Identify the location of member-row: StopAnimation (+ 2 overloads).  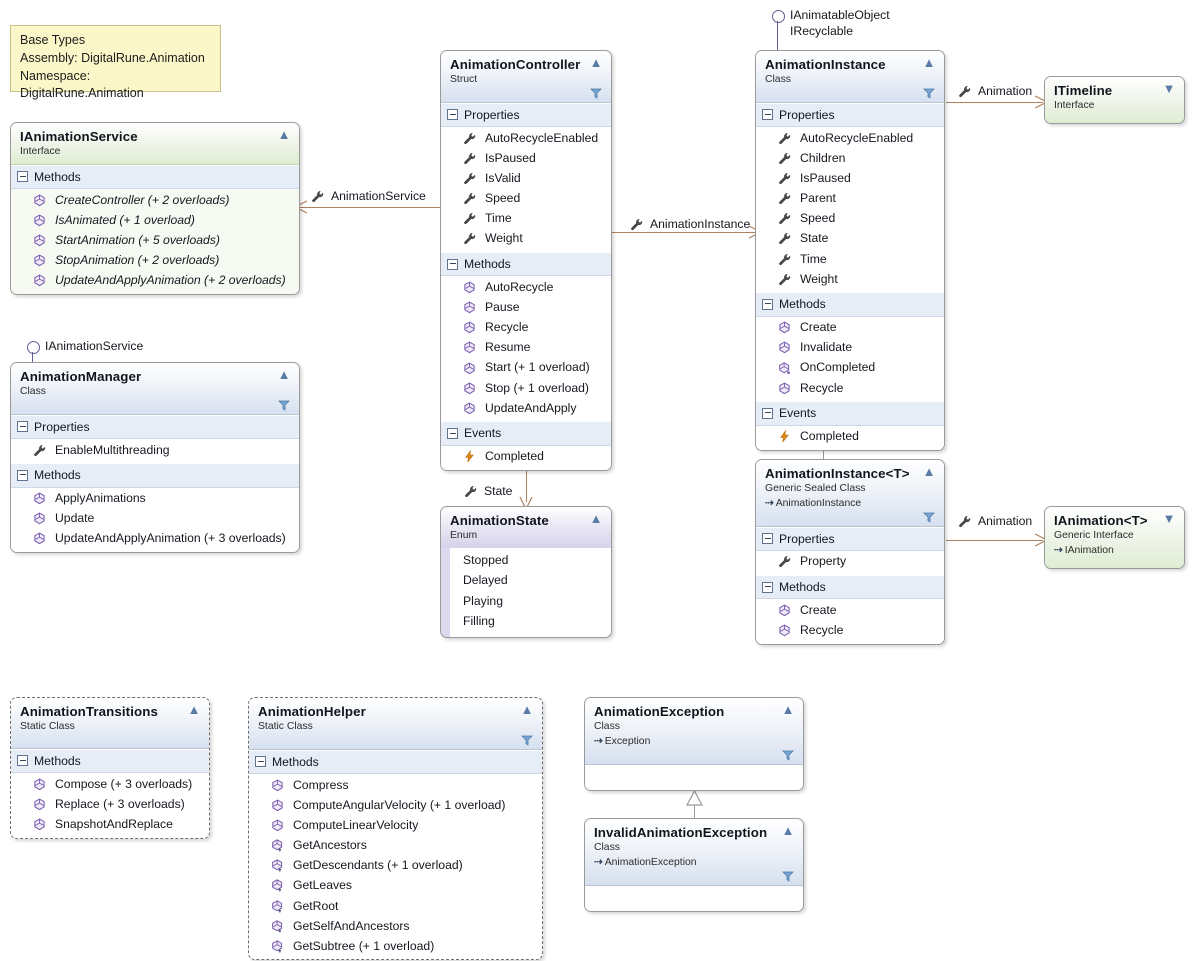
(155, 261).